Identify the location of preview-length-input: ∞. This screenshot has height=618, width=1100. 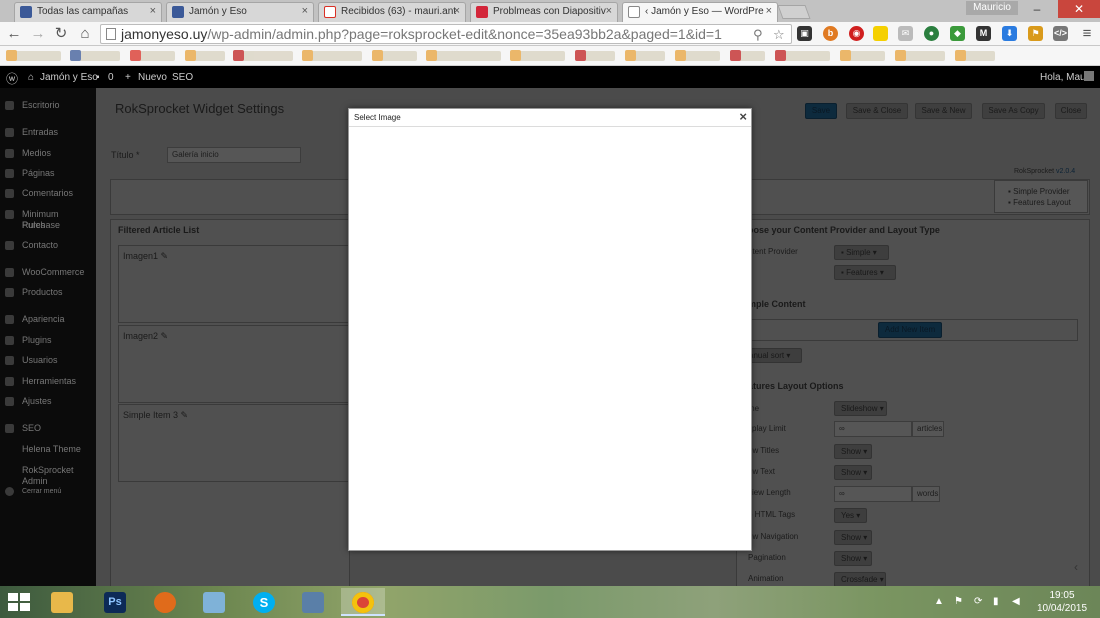
(873, 494).